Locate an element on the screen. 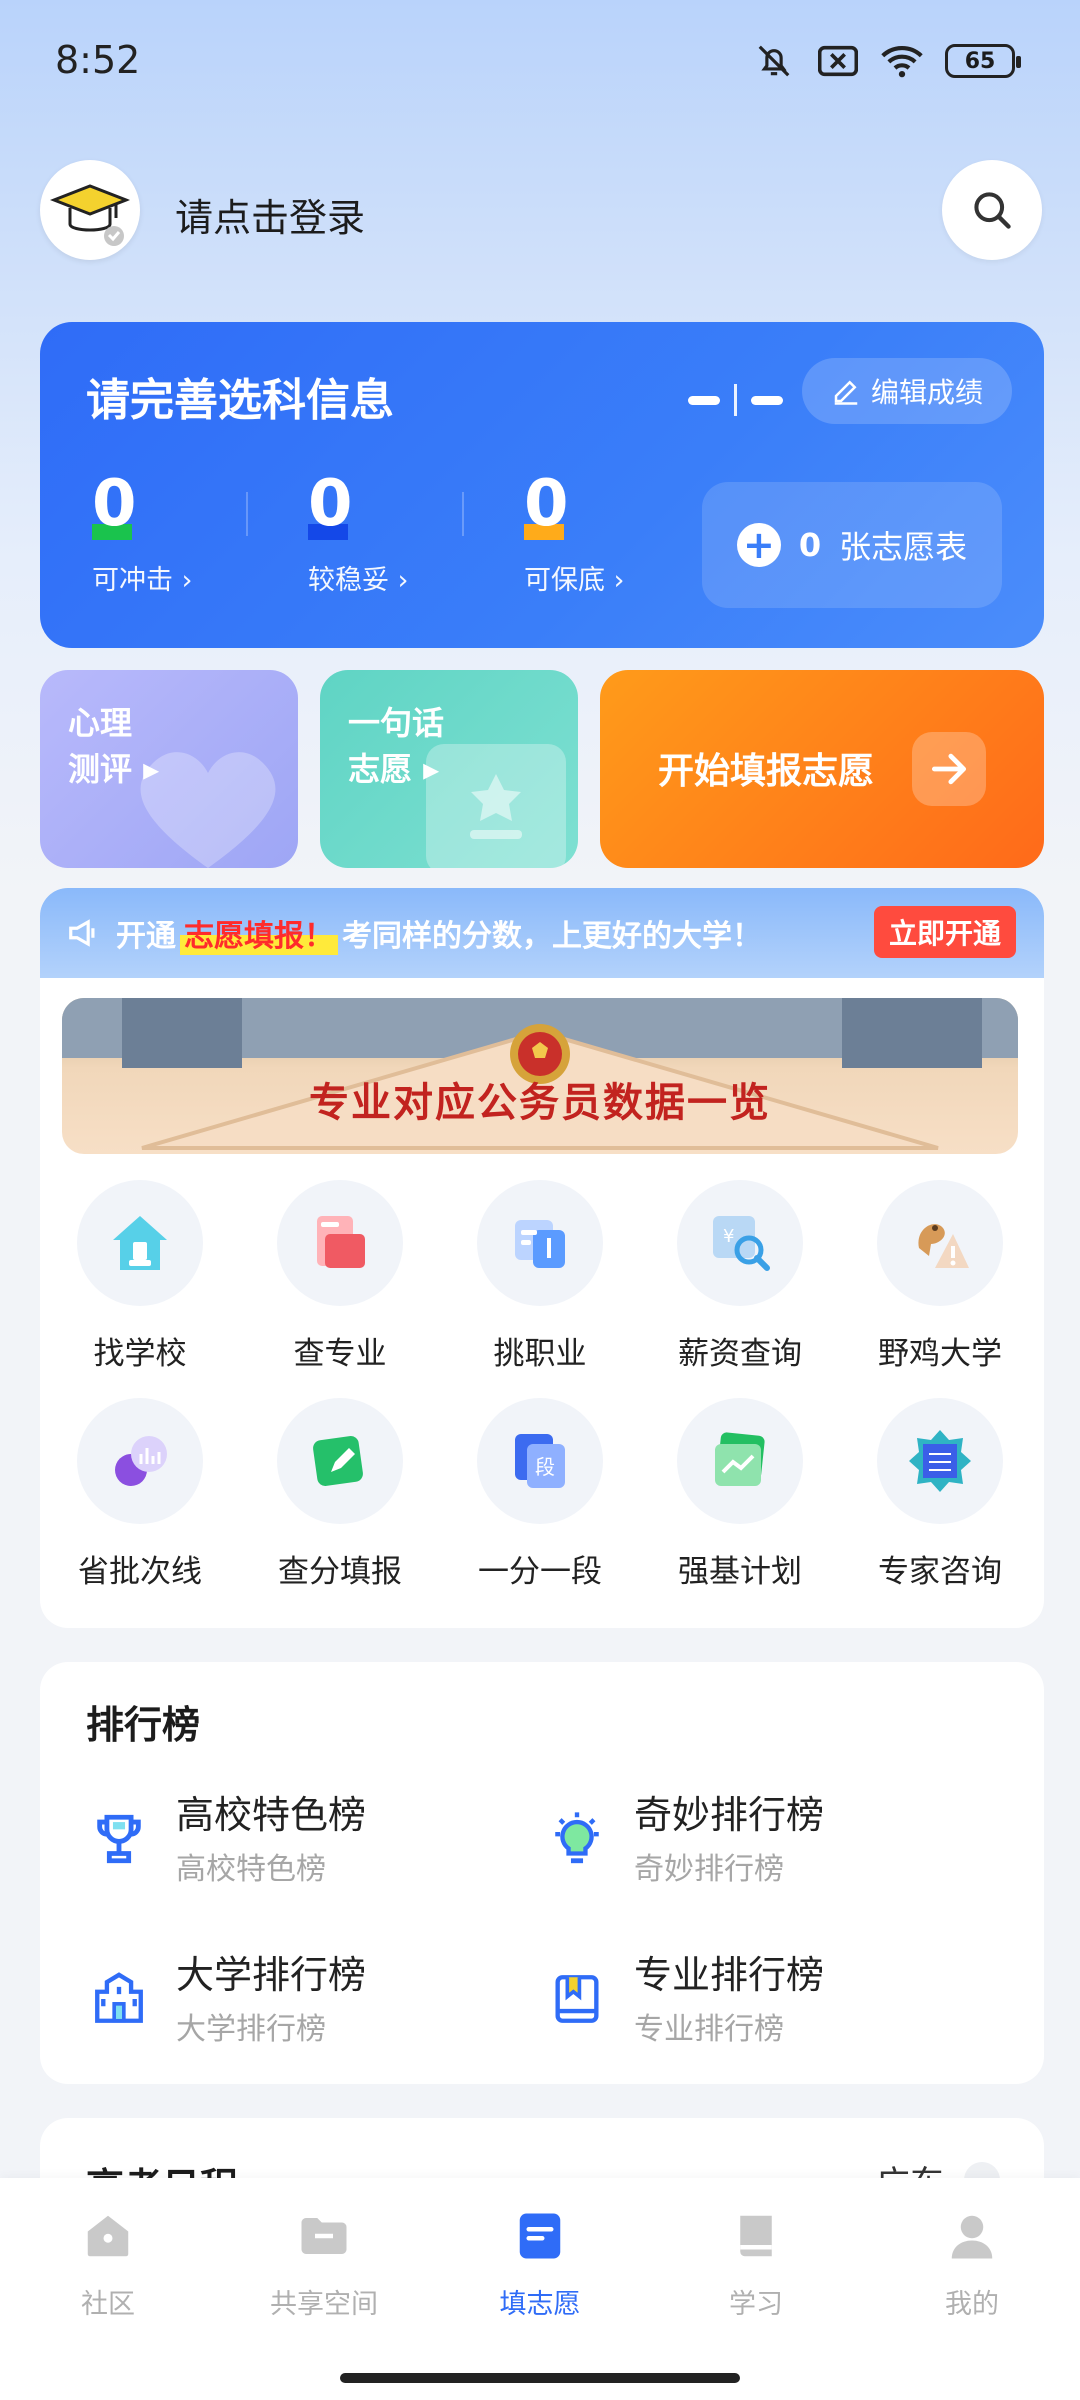  edit-score-button: 编辑成绩 is located at coordinates (907, 391).